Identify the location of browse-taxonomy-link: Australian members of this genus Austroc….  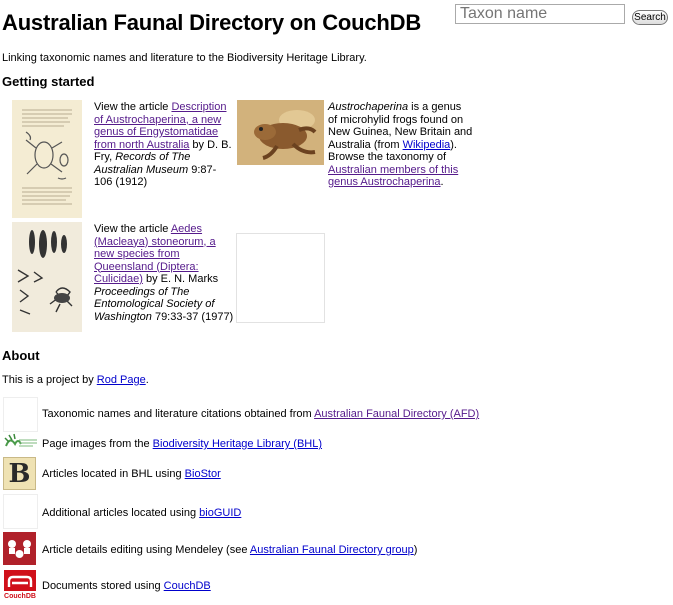
(393, 176).